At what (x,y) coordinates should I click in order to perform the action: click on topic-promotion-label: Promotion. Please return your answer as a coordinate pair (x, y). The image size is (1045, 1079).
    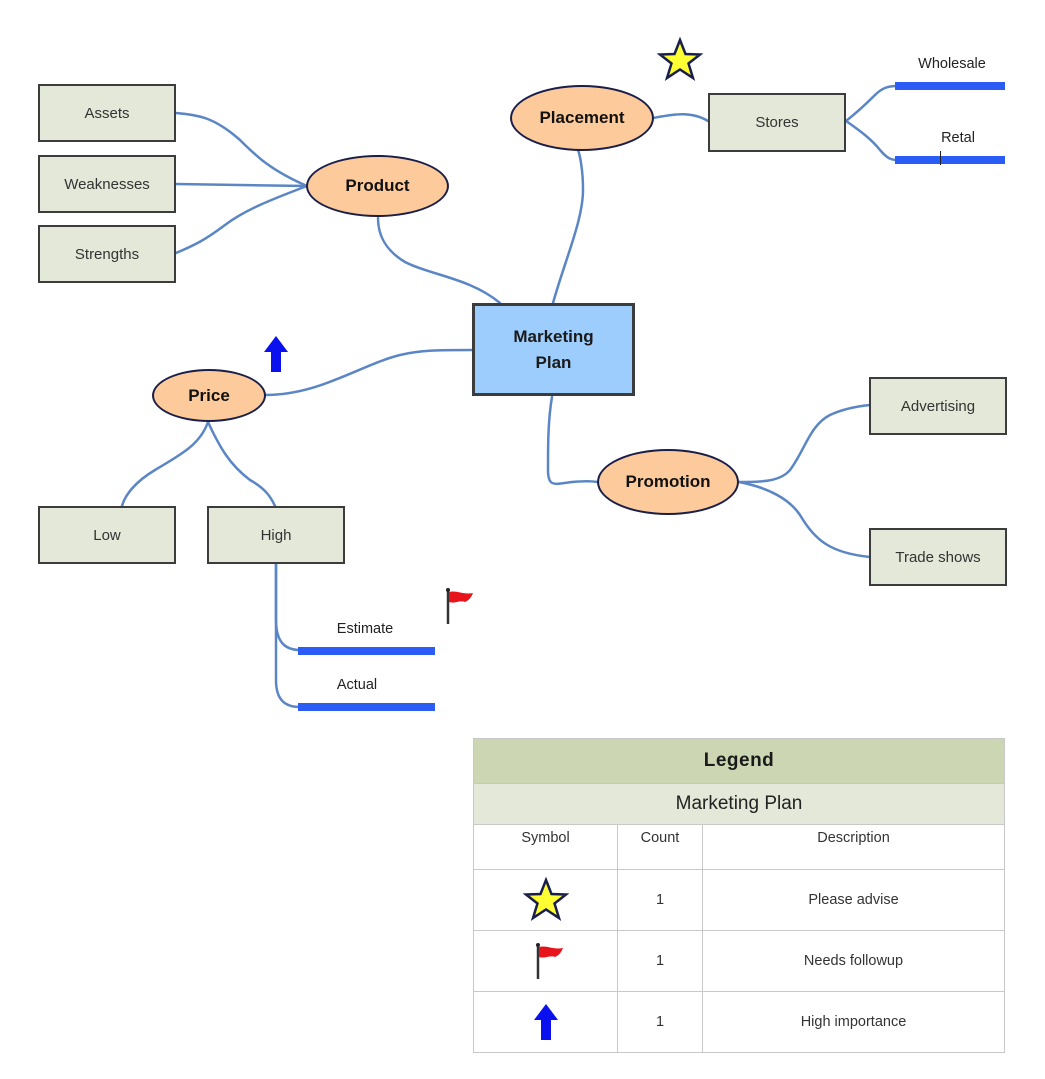
    Looking at the image, I should click on (668, 481).